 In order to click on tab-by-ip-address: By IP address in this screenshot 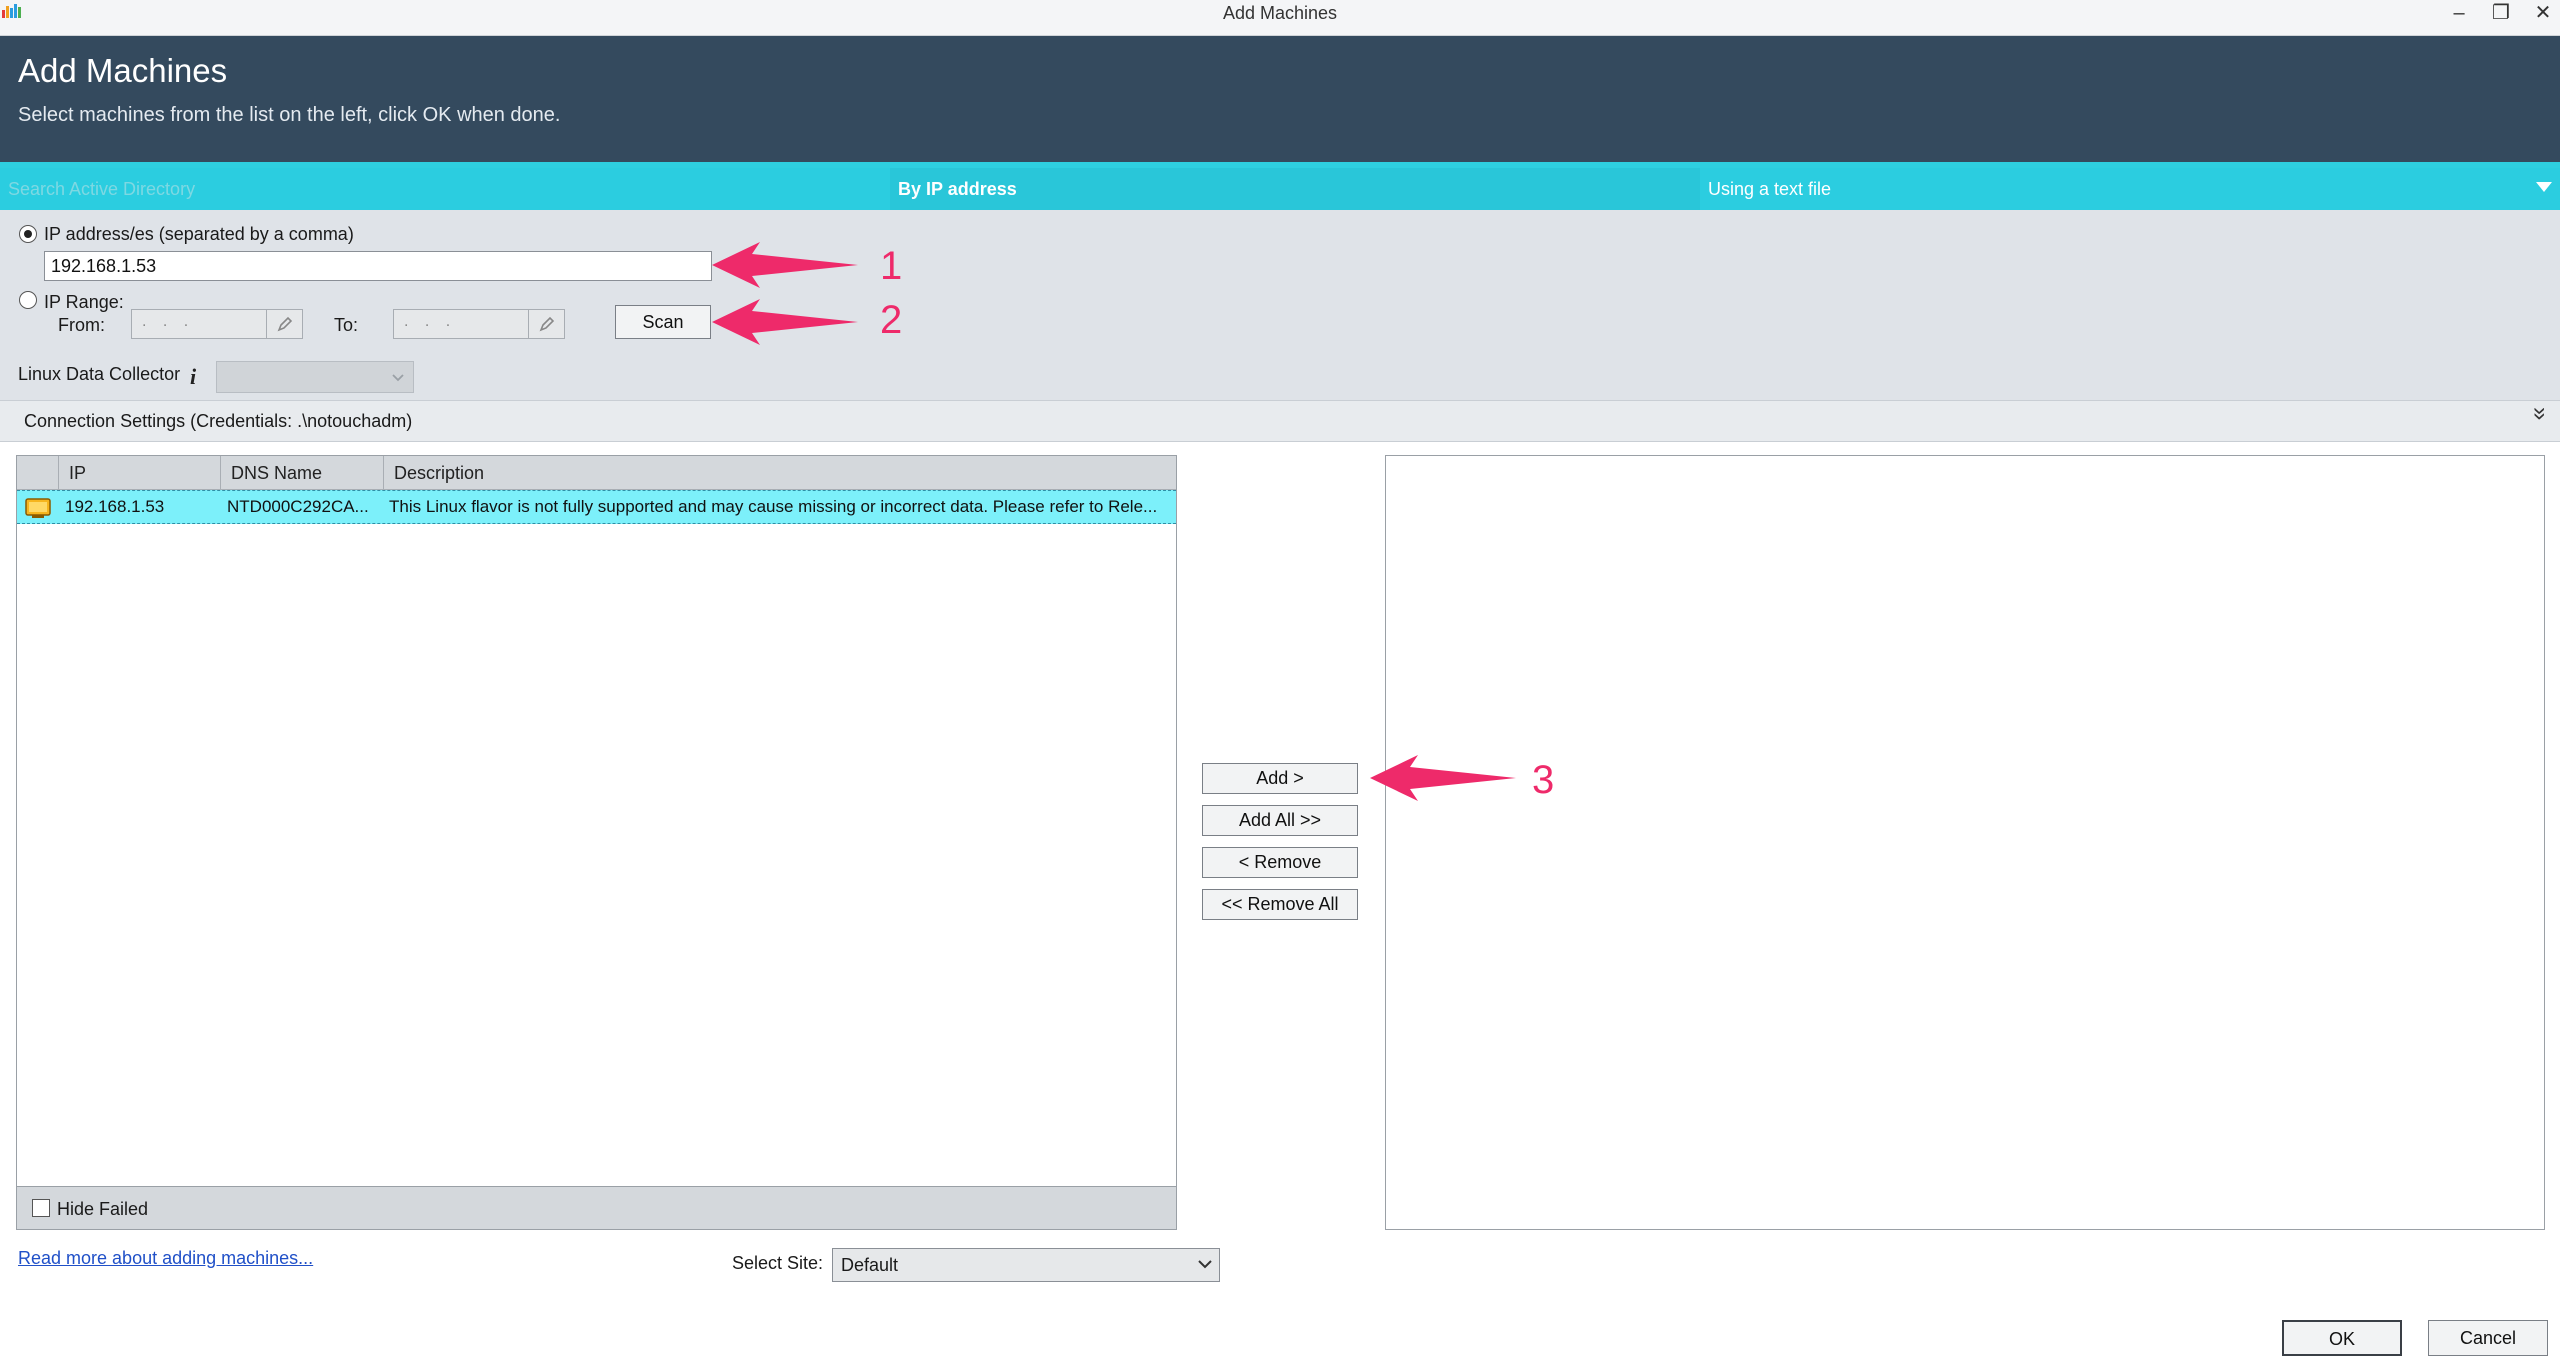, I will do `click(1295, 189)`.